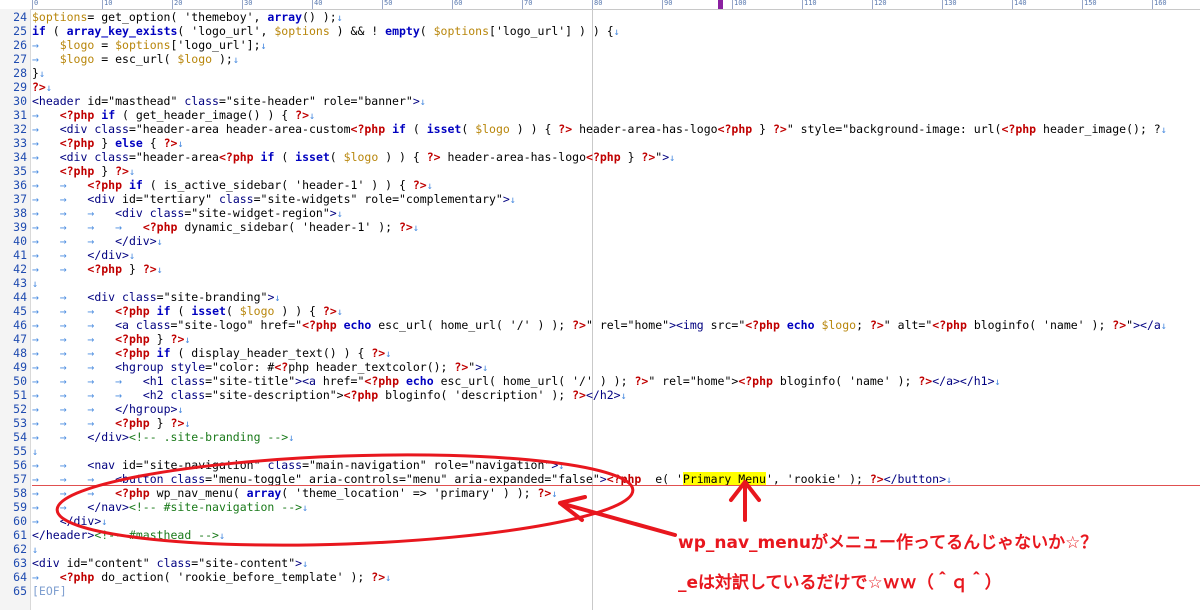  What do you see at coordinates (345, 500) in the screenshot?
I see `red-circle-annotation` at bounding box center [345, 500].